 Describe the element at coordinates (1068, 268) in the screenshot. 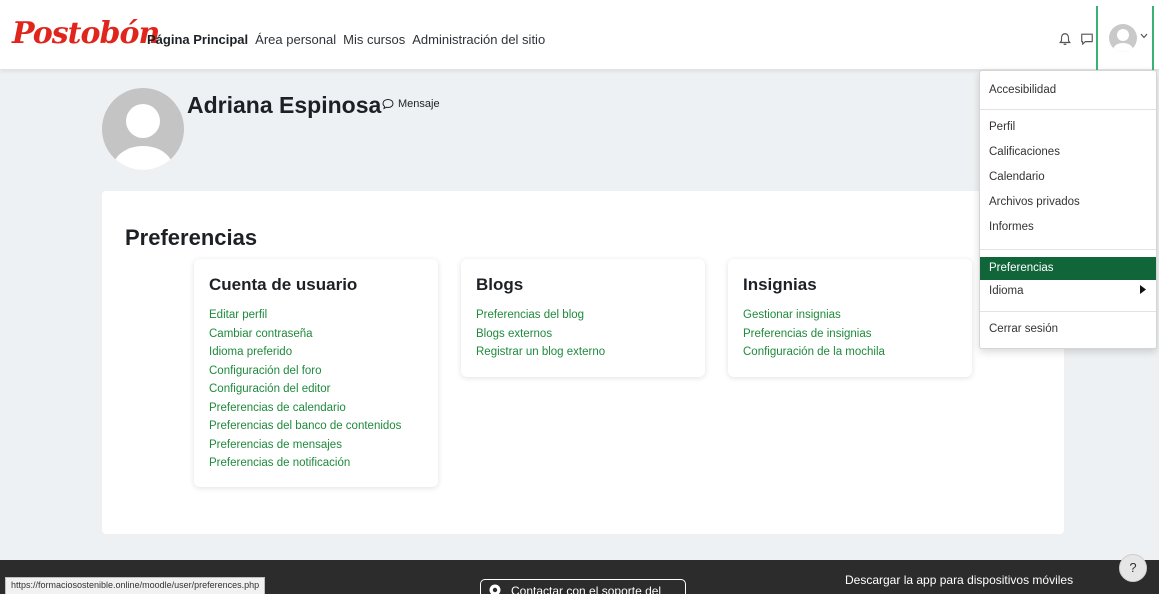

I see `menu-item-preferences: Preferencias` at that location.